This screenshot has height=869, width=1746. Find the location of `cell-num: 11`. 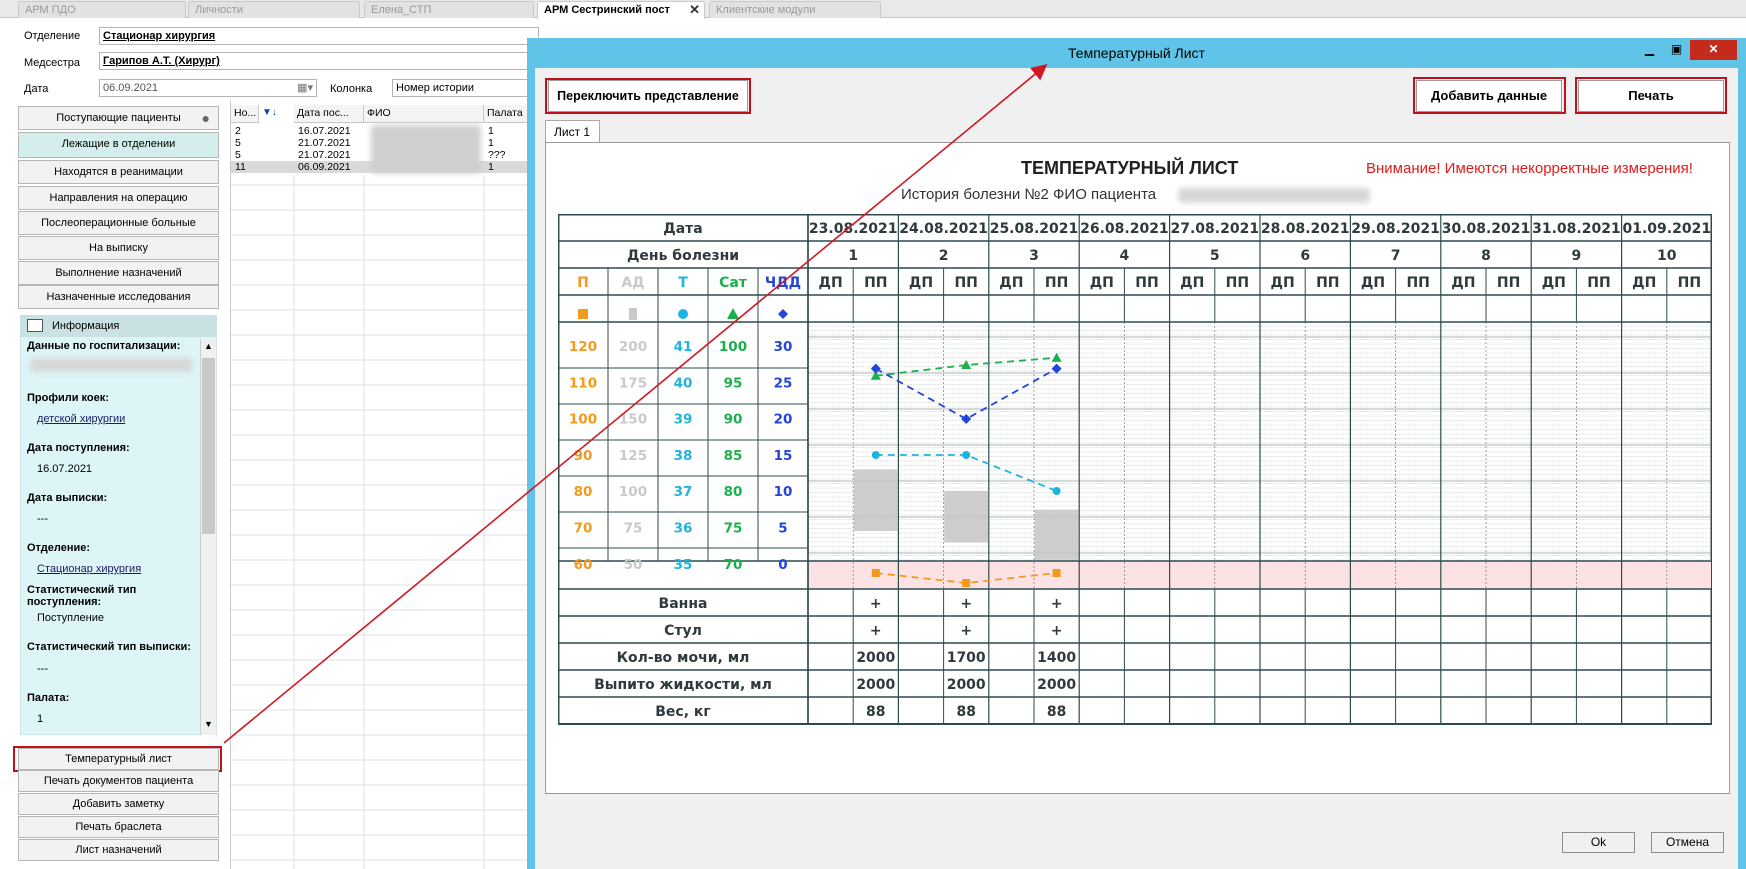

cell-num: 11 is located at coordinates (240, 167).